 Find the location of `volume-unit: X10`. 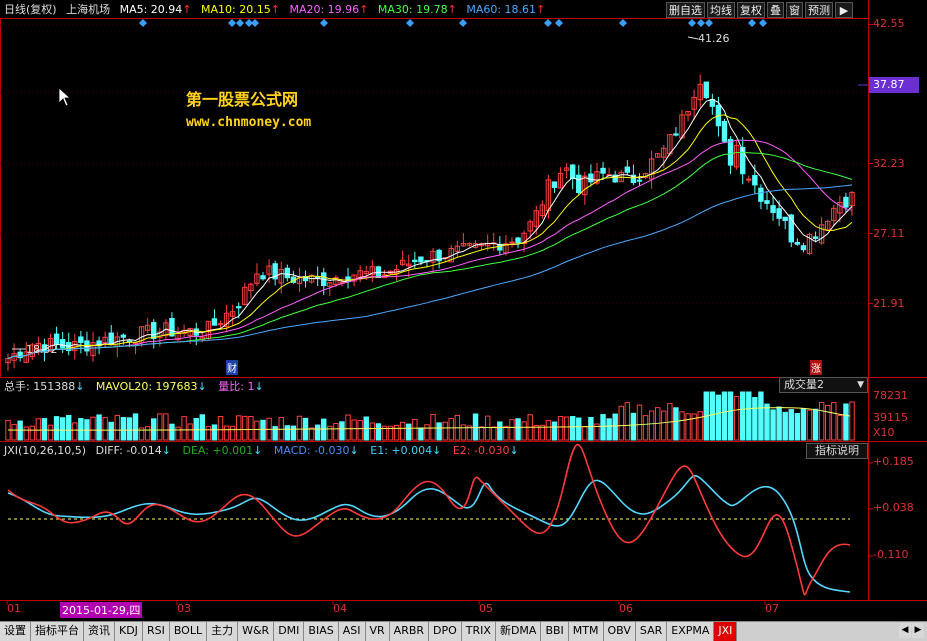

volume-unit: X10 is located at coordinates (884, 432).